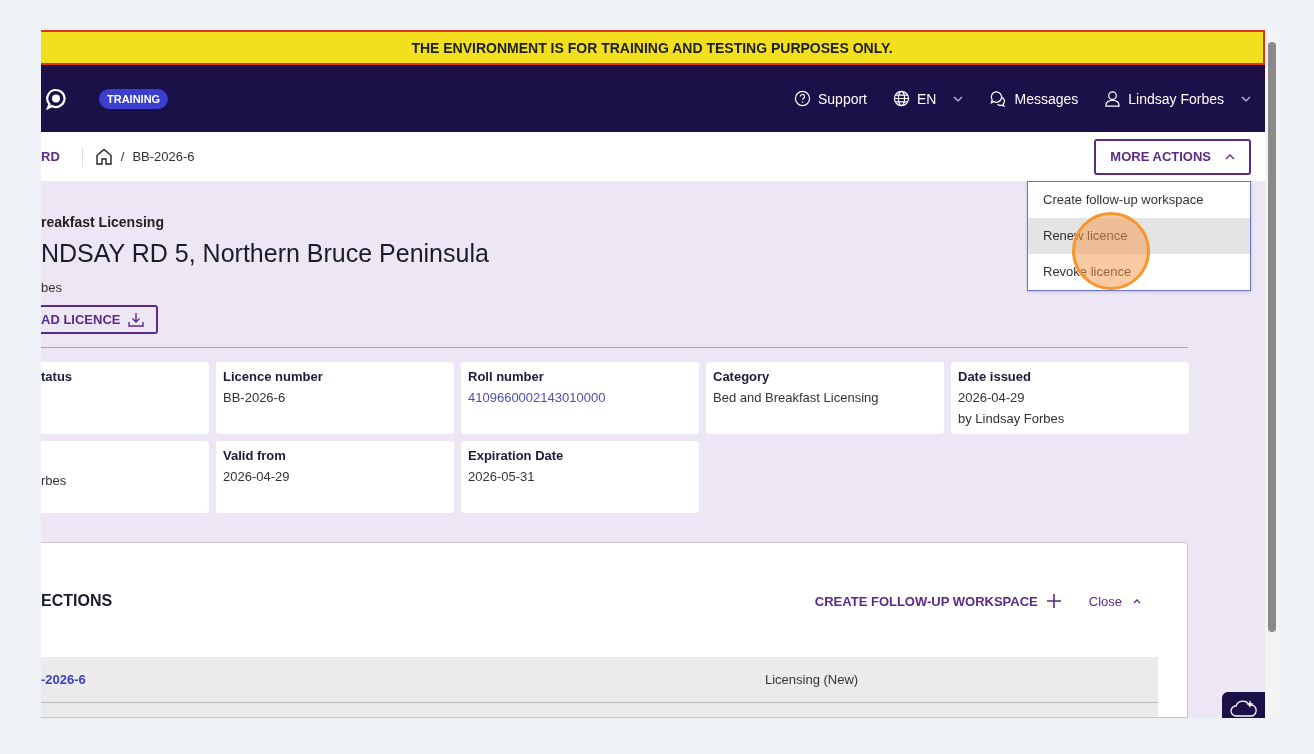 Image resolution: width=1314 pixels, height=754 pixels. I want to click on nav-item: Support, so click(830, 99).